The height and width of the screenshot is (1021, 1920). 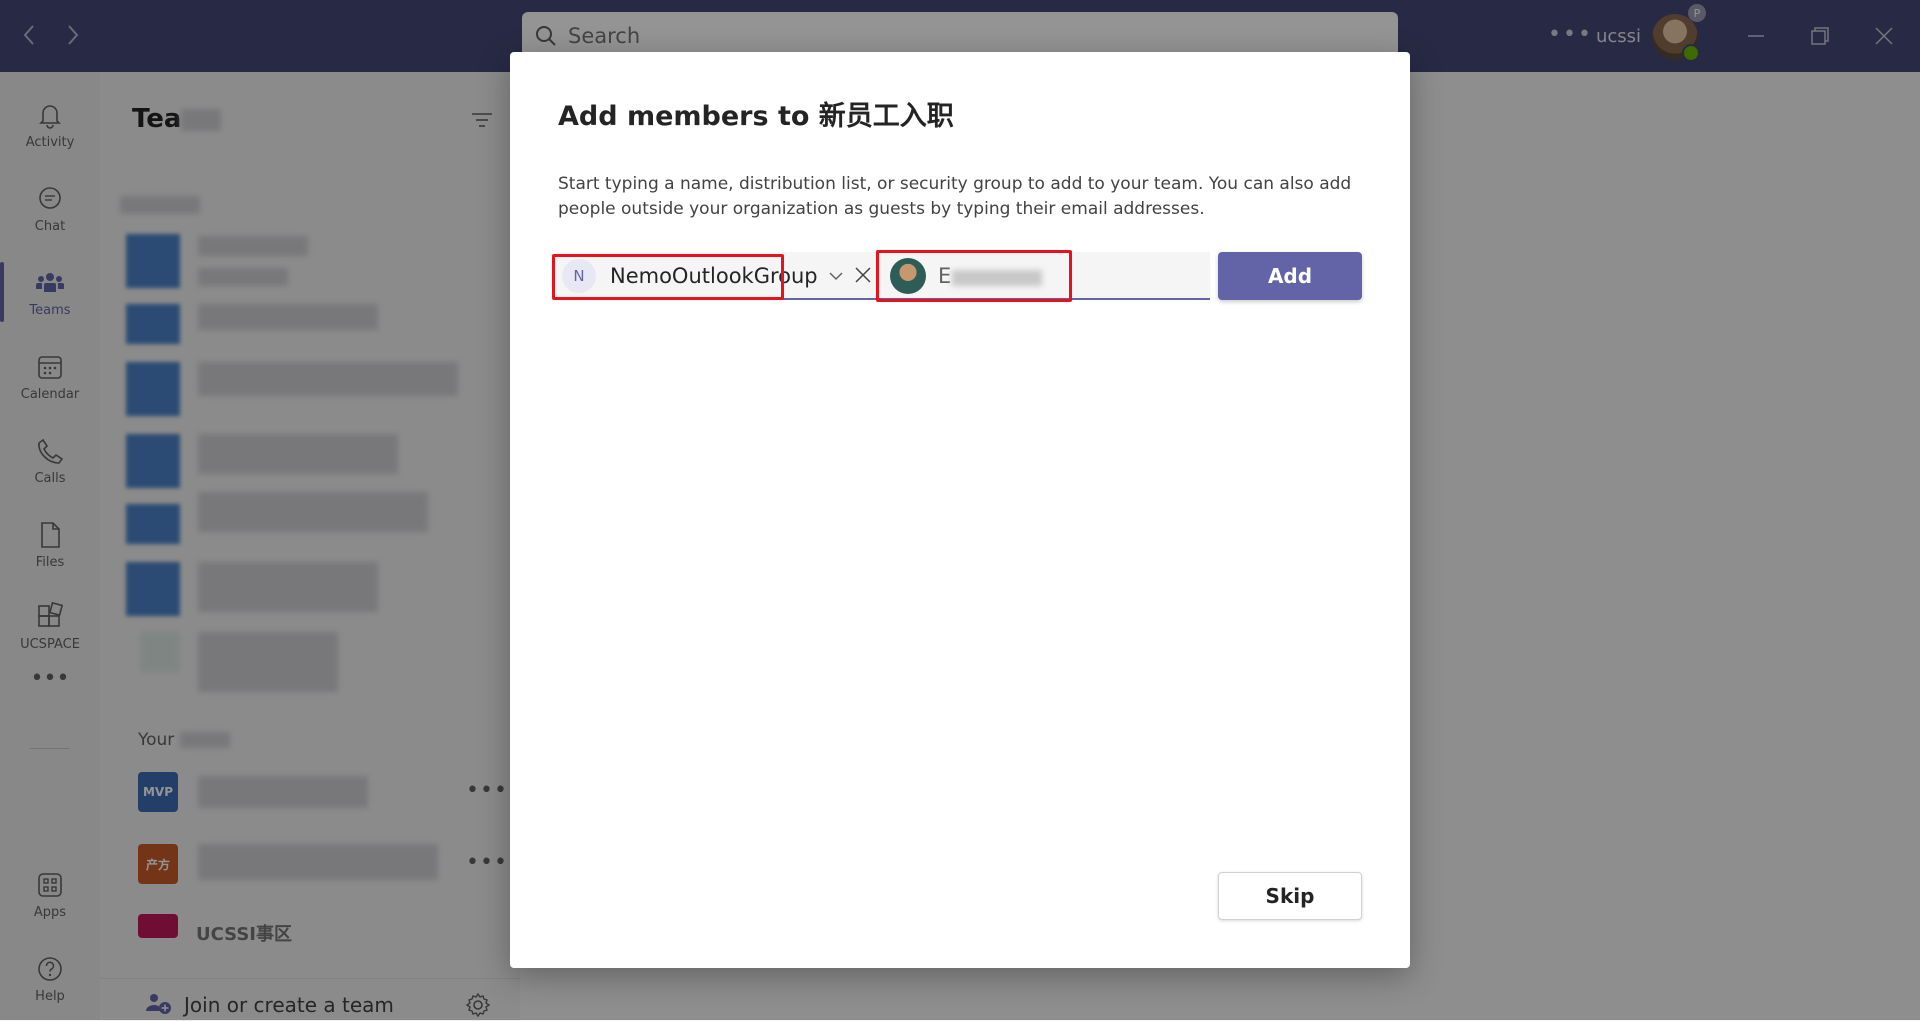 What do you see at coordinates (756, 116) in the screenshot?
I see `dialog-title: Add members to 新员工入职` at bounding box center [756, 116].